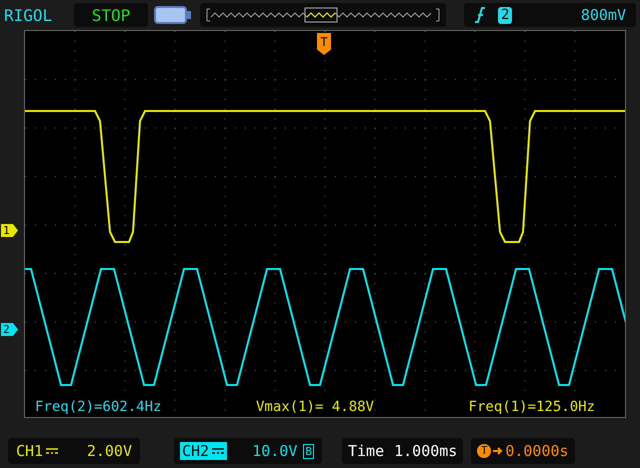 The height and width of the screenshot is (468, 640). I want to click on arrow-icon, so click(498, 451).